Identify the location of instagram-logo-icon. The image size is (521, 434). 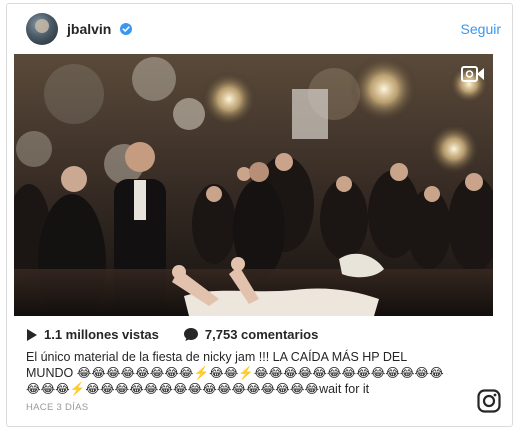
(489, 401).